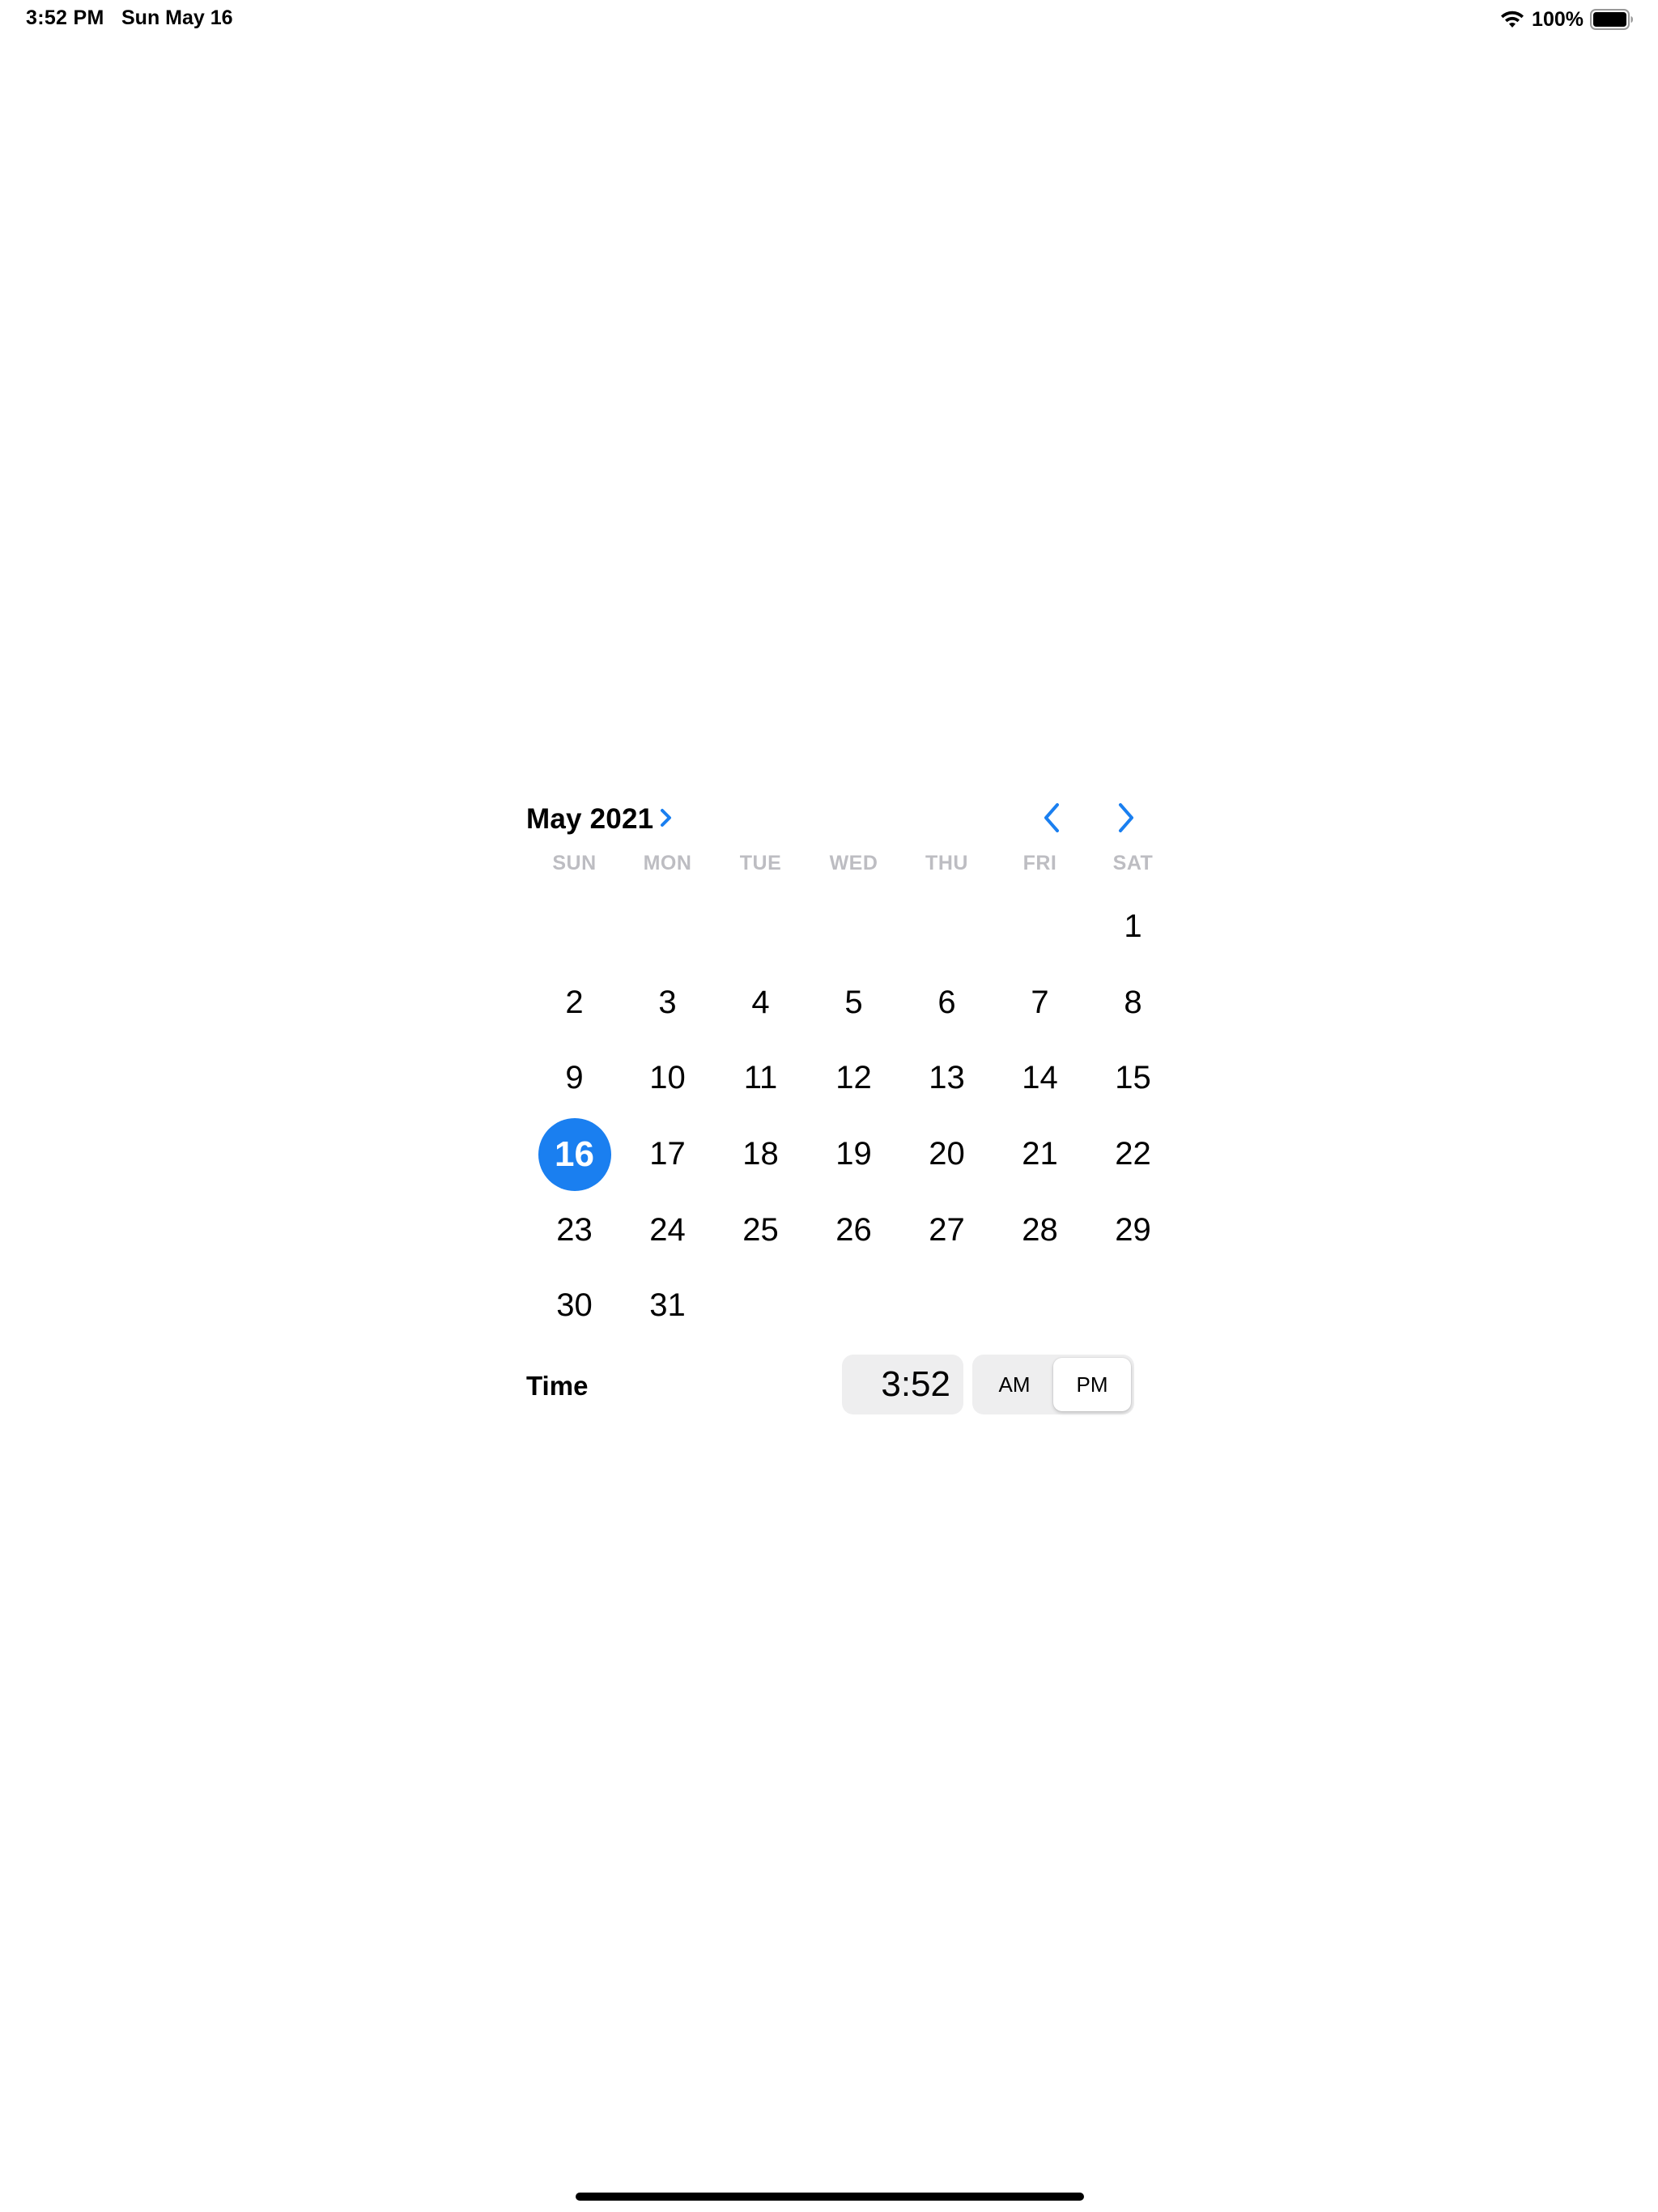  I want to click on day-cell: 31, so click(667, 1306).